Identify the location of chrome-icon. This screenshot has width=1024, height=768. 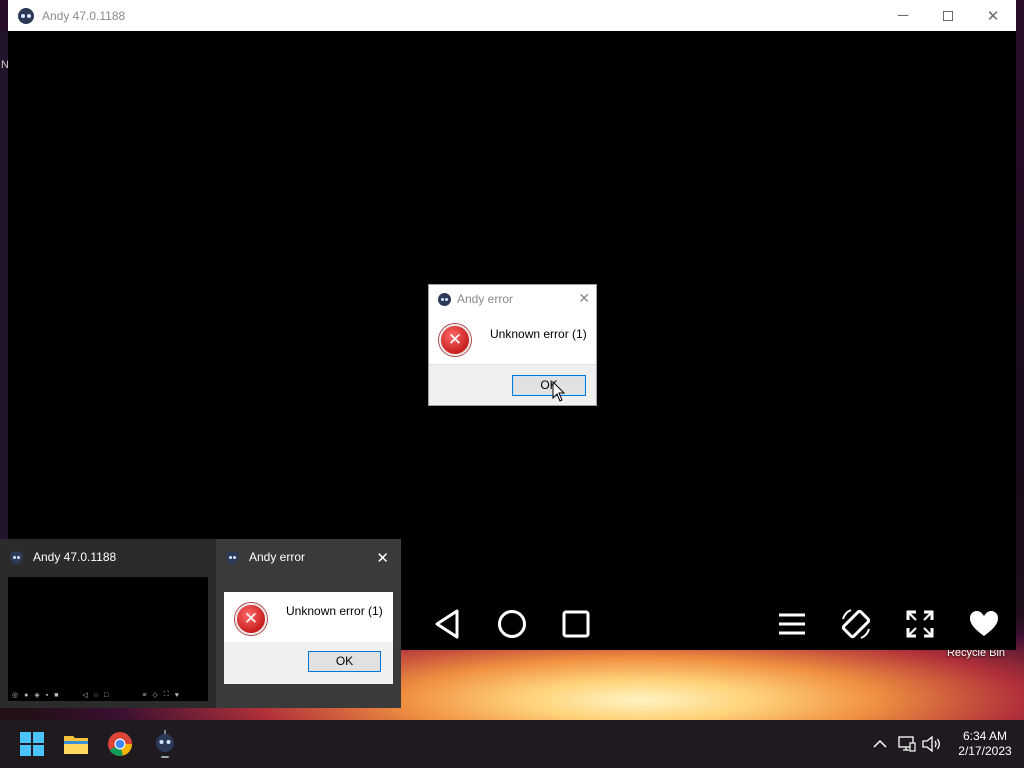
(120, 744).